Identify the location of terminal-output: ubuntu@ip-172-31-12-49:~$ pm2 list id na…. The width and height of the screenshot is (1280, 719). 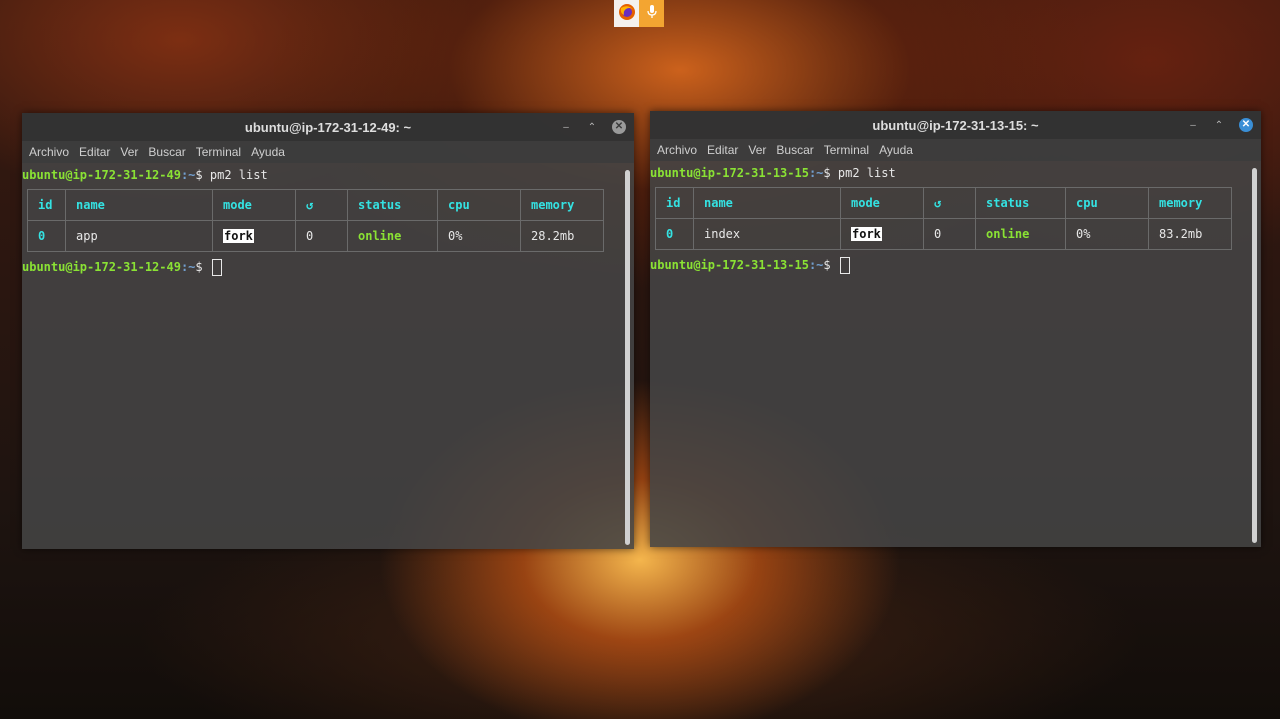
(328, 219).